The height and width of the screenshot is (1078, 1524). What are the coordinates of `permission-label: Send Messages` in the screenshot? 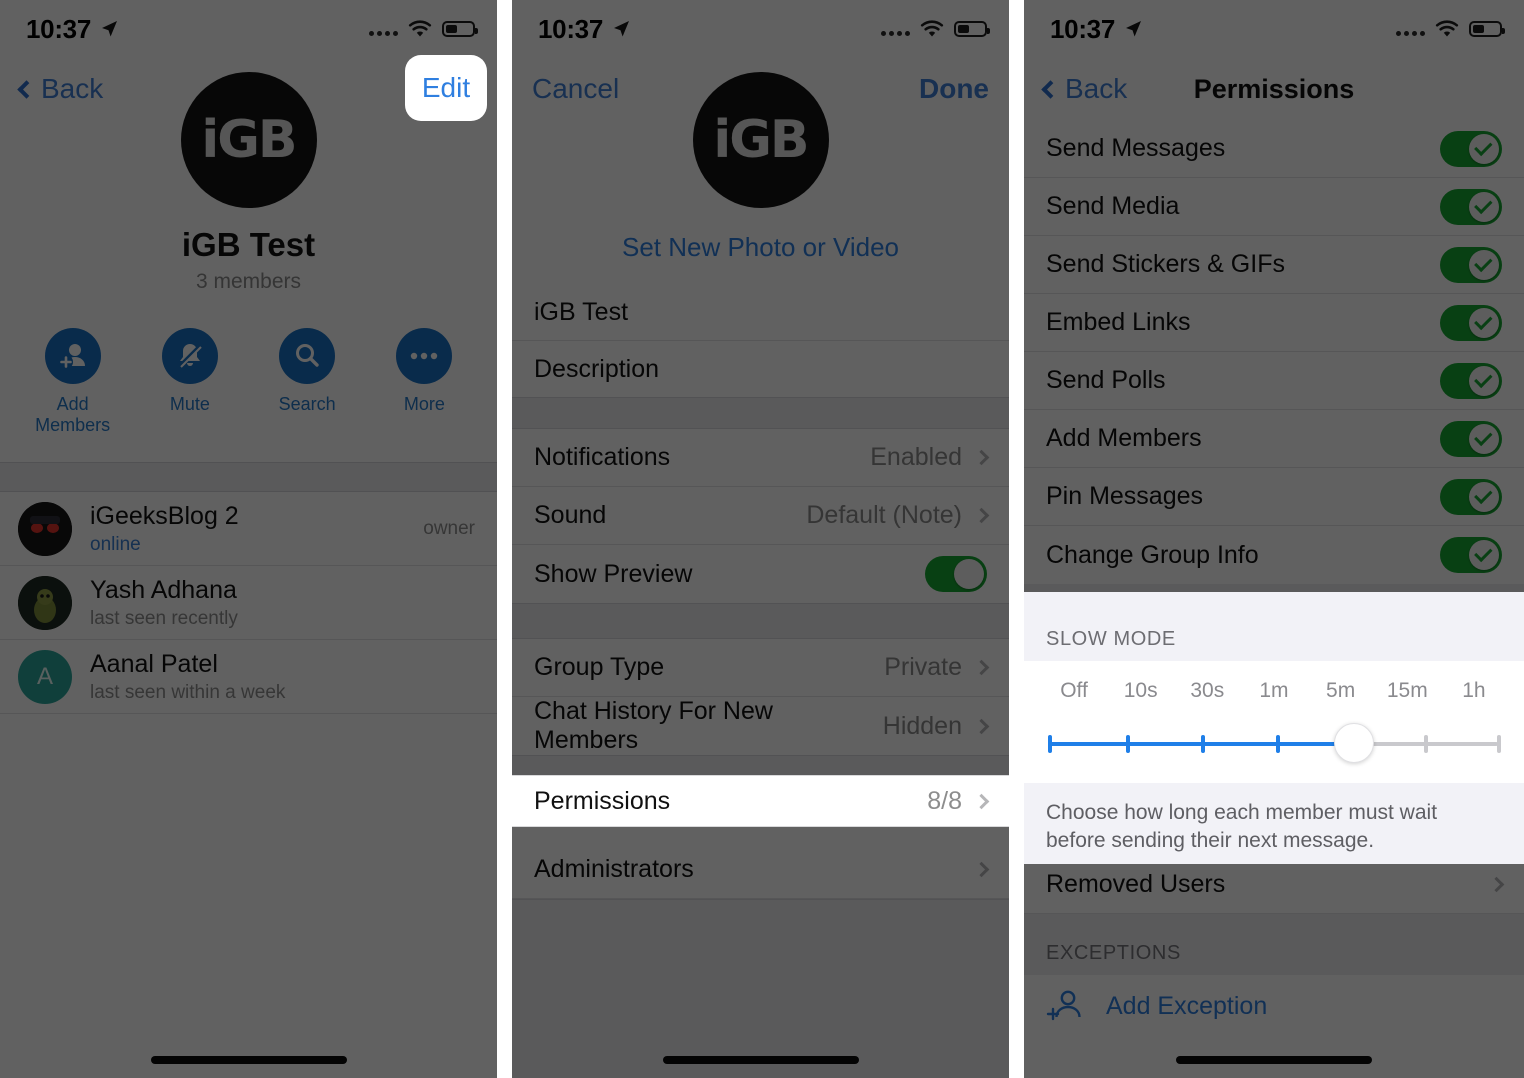 It's located at (1136, 148).